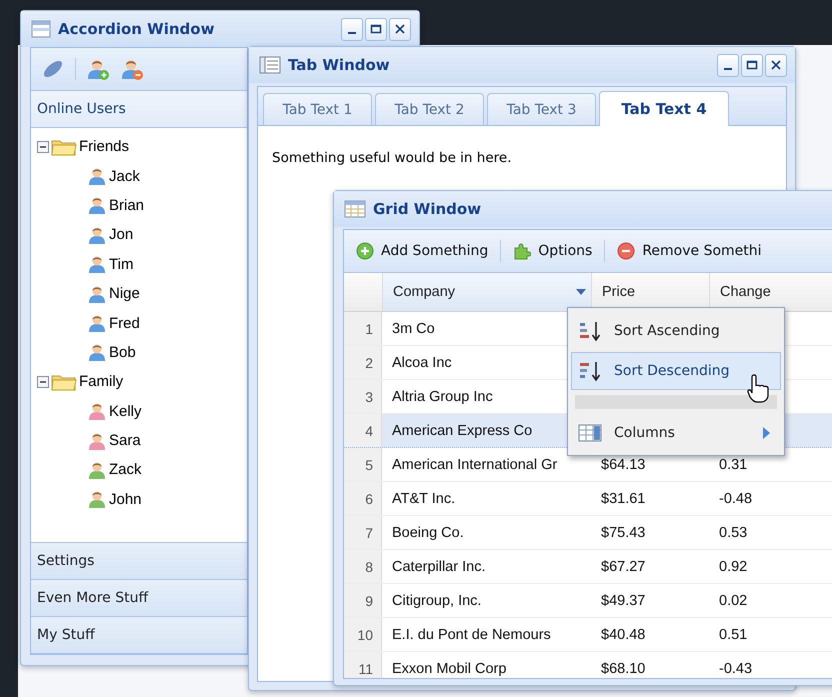 The image size is (832, 697). I want to click on table-cell: Altria Group Inc, so click(442, 396).